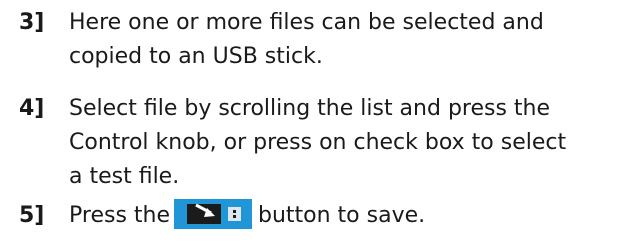  I want to click on step-text-line: Press the button to save., so click(349, 216).